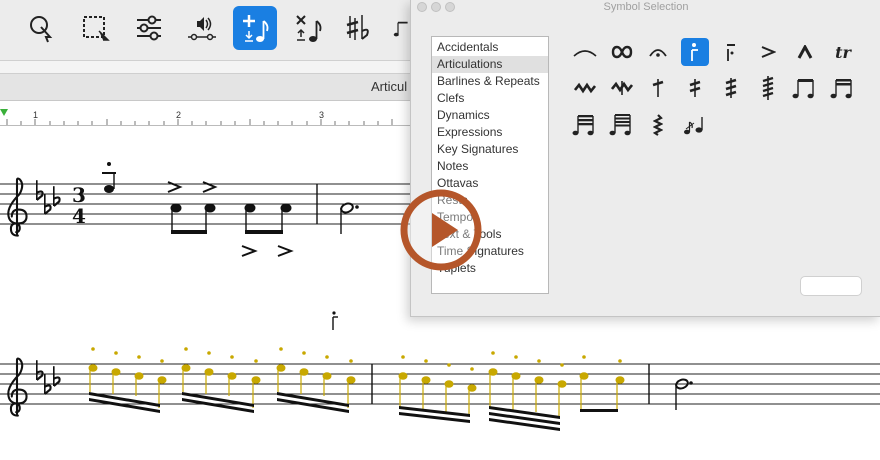 This screenshot has height=460, width=880. I want to click on tenuto-staccato-above-icon, so click(731, 52).